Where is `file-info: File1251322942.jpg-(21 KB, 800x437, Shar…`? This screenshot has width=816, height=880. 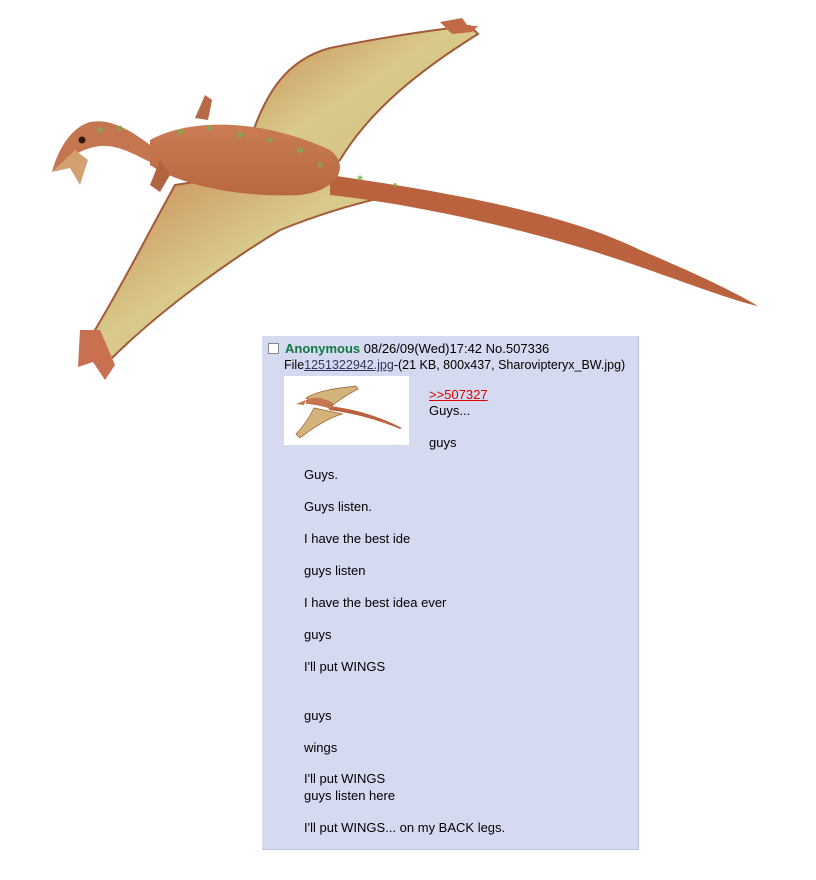
file-info: File1251322942.jpg-(21 KB, 800x437, Shar… is located at coordinates (454, 365).